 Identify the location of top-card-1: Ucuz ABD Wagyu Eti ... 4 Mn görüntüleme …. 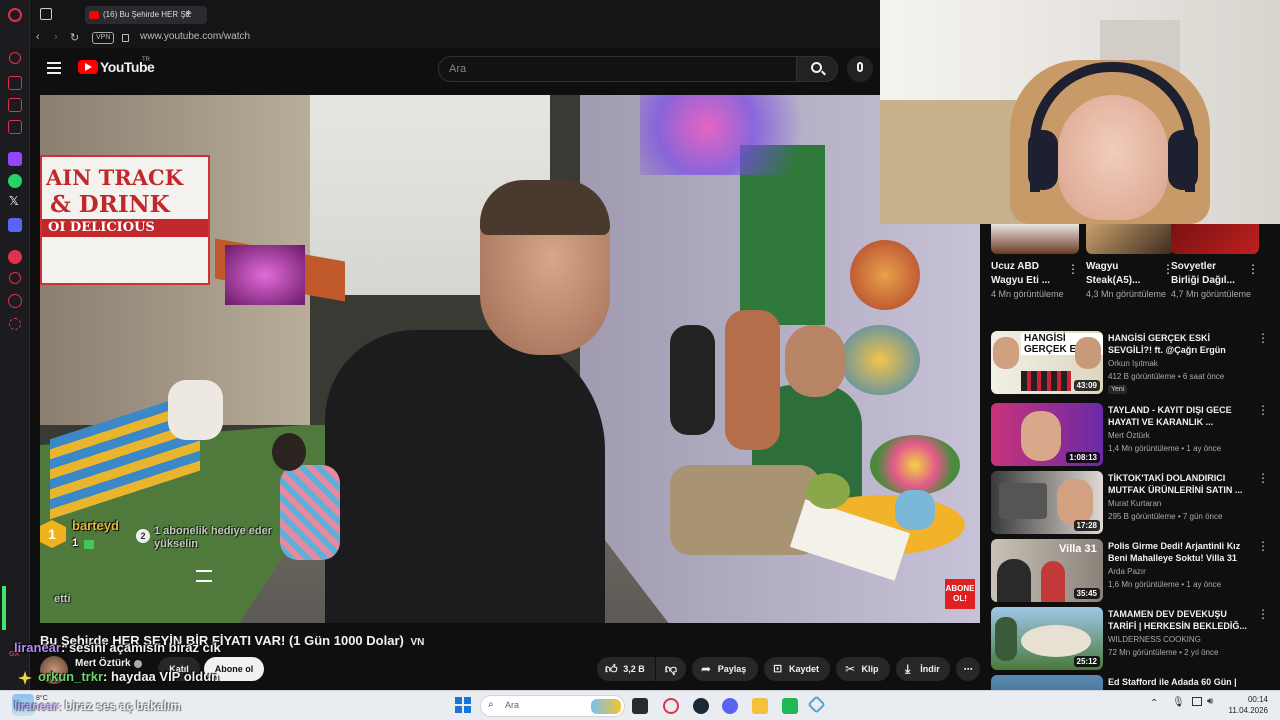
(1035, 262).